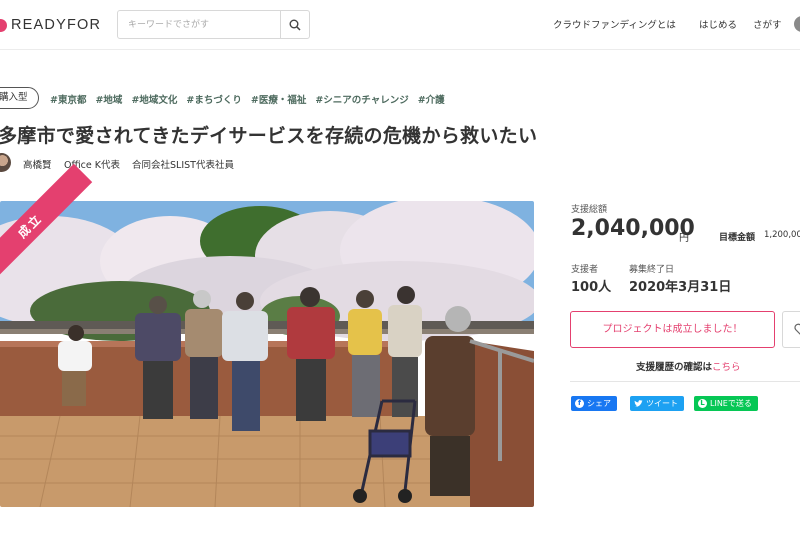  Describe the element at coordinates (726, 367) in the screenshot. I see `support-history-link: こちら` at that location.